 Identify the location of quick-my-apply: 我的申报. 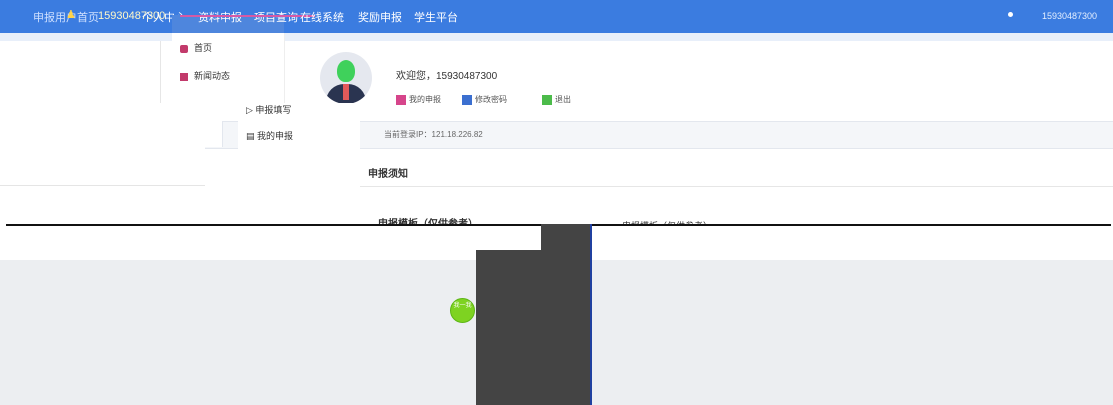
(418, 99).